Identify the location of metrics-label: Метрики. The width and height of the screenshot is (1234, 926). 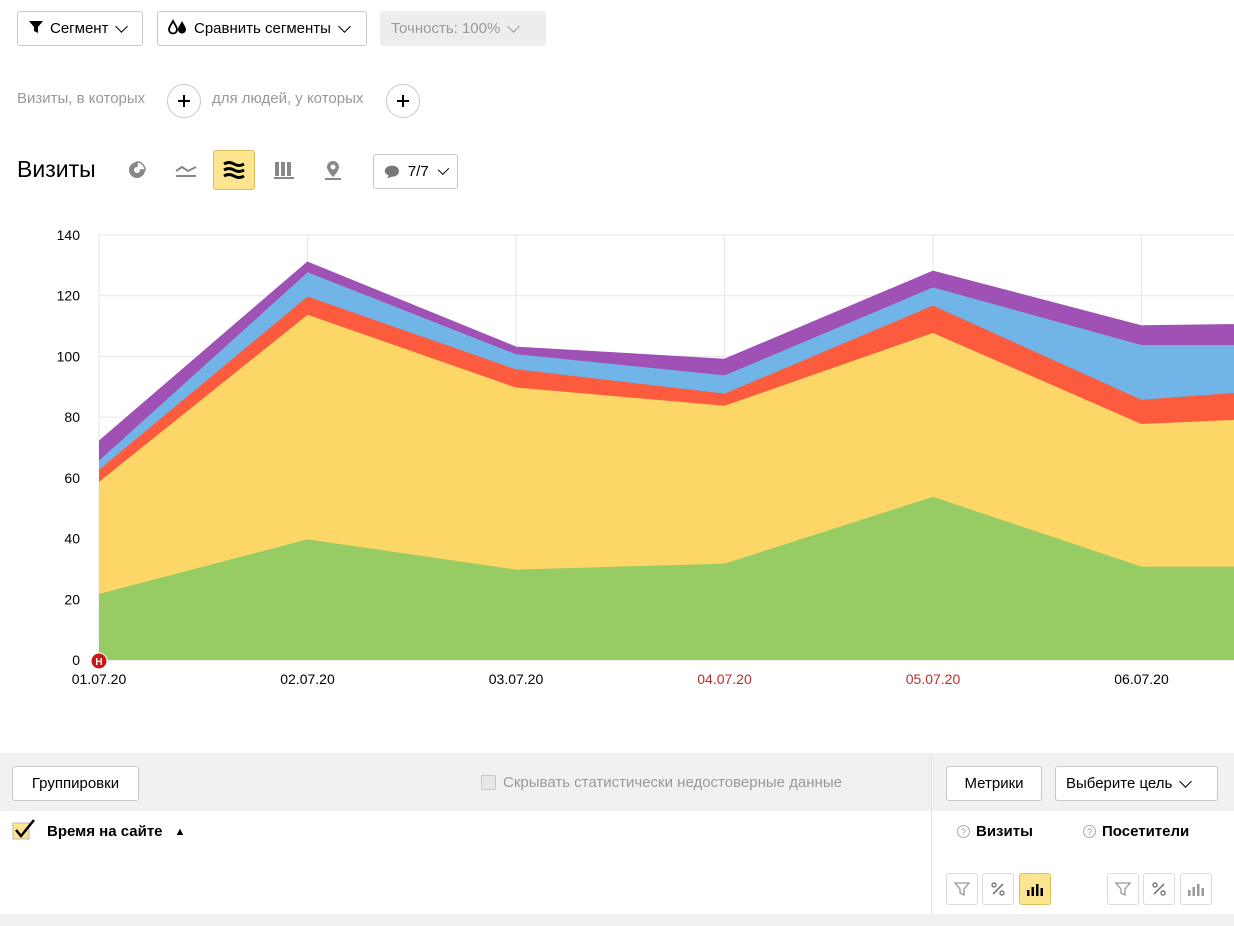
(994, 783).